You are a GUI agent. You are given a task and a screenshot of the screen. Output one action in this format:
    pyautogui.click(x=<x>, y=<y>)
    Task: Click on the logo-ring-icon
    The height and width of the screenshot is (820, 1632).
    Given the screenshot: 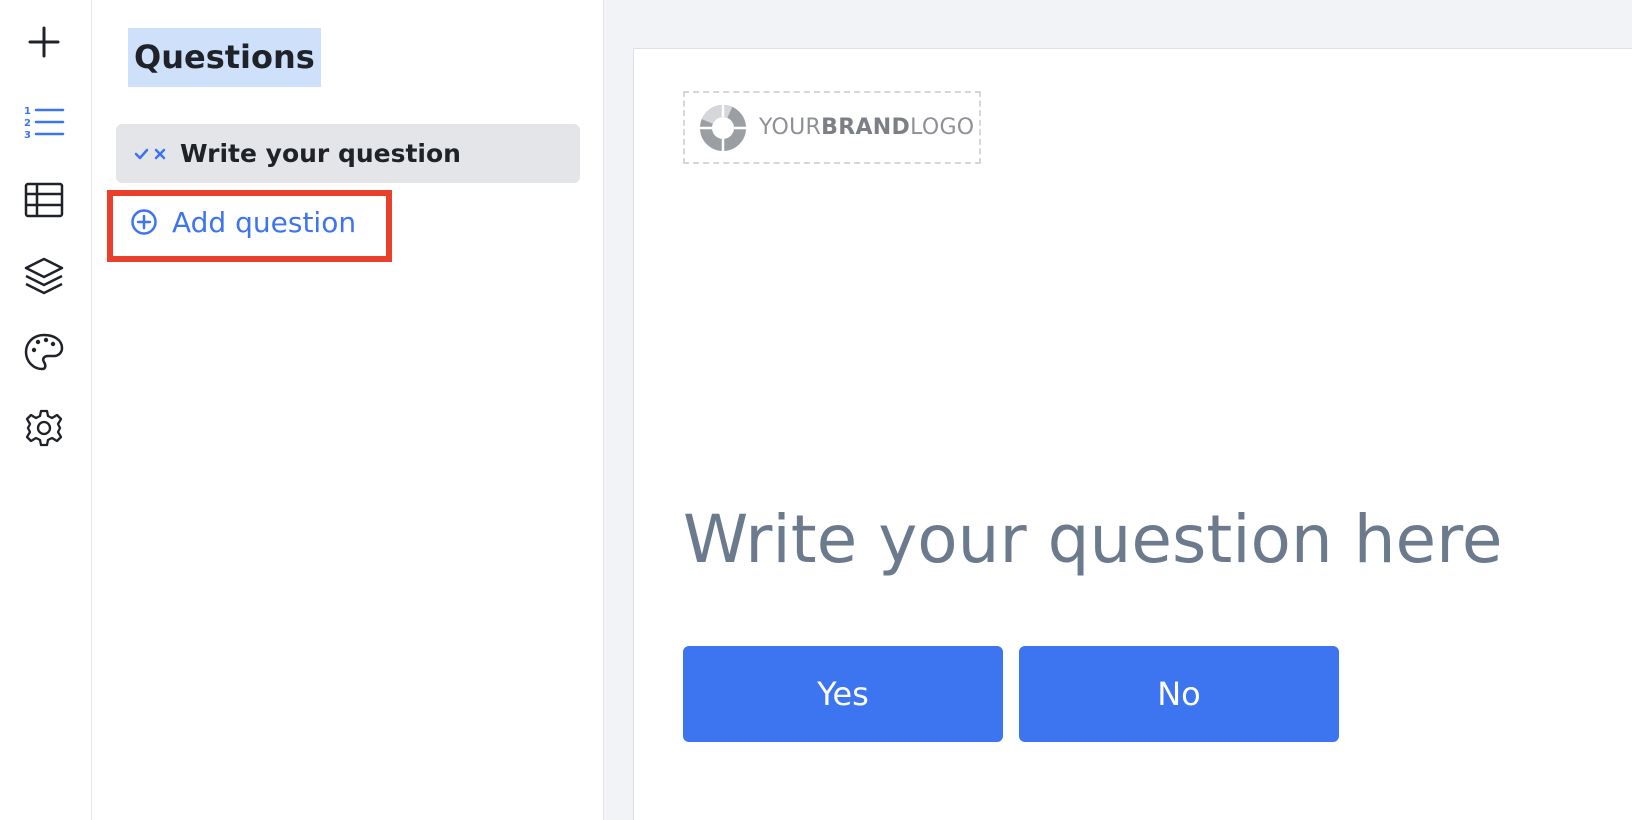 What is the action you would take?
    pyautogui.click(x=723, y=127)
    